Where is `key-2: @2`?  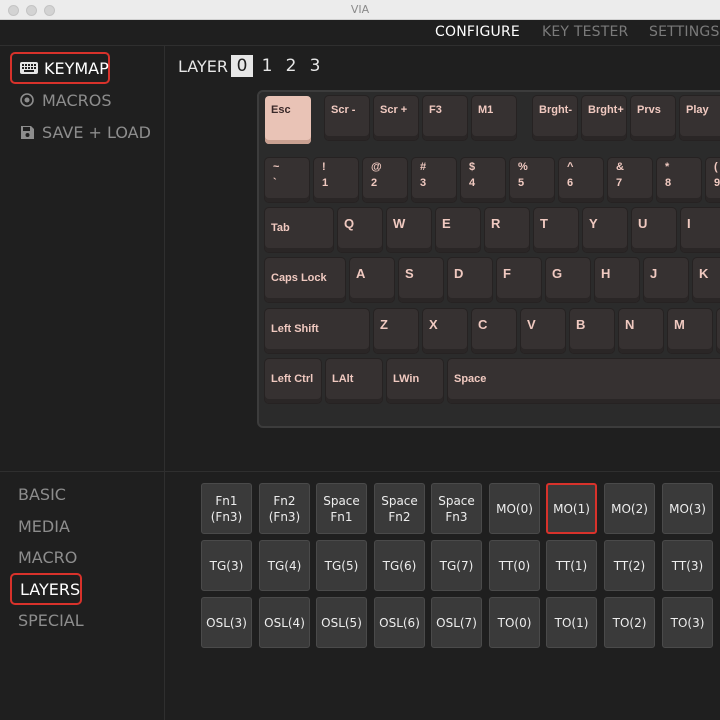 key-2: @2 is located at coordinates (385, 180).